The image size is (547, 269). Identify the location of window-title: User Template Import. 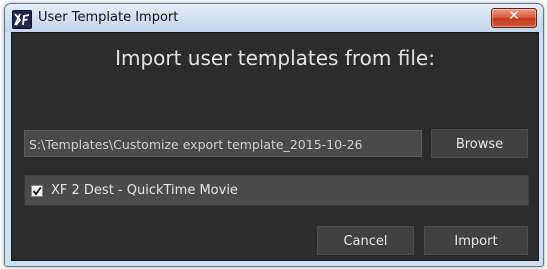
(108, 17).